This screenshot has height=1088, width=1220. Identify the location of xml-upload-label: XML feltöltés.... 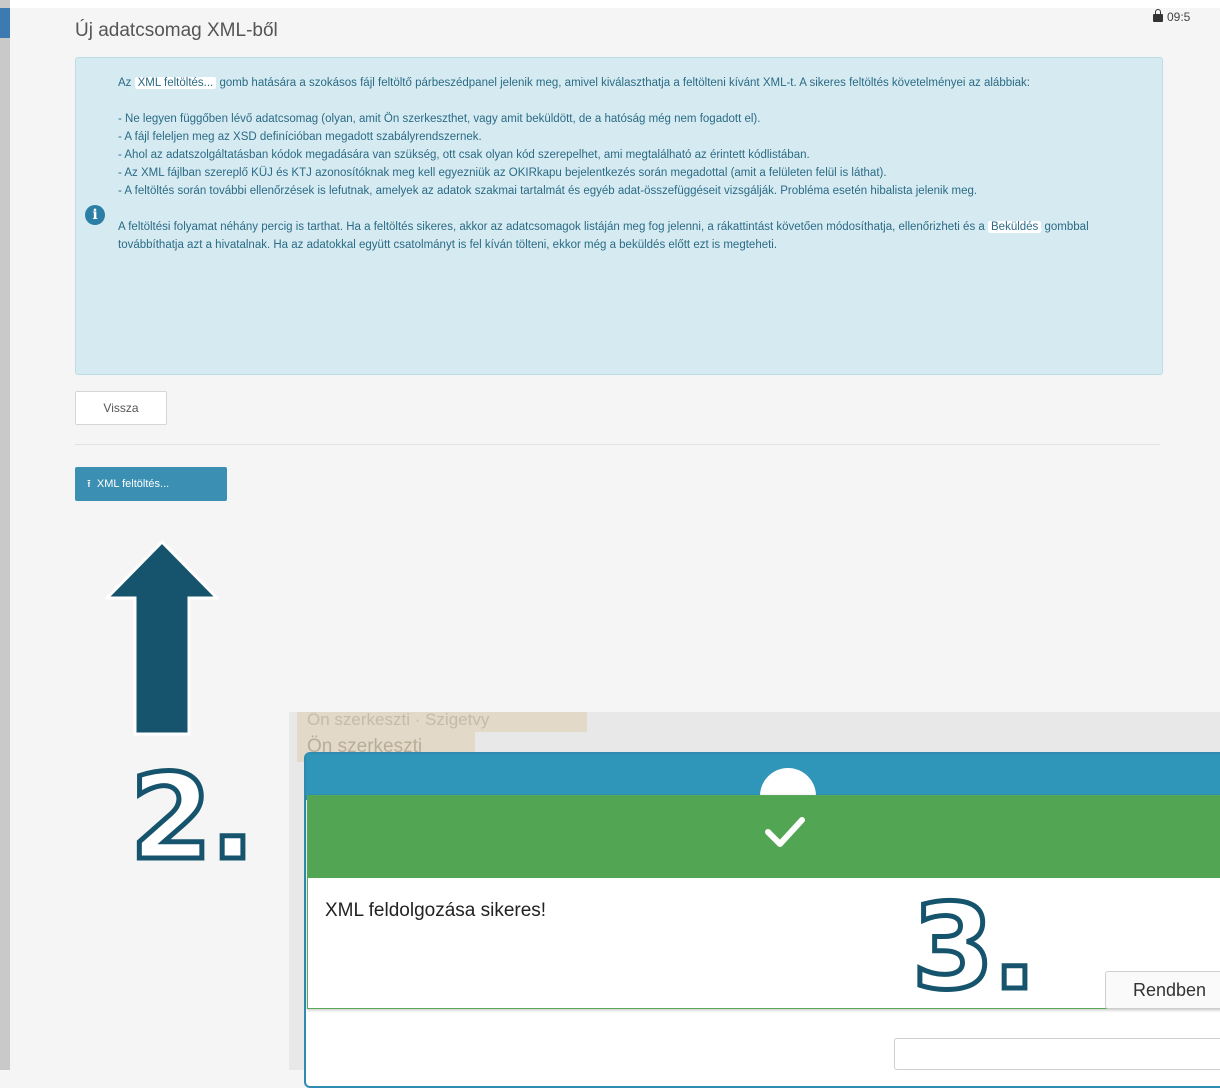
(133, 484).